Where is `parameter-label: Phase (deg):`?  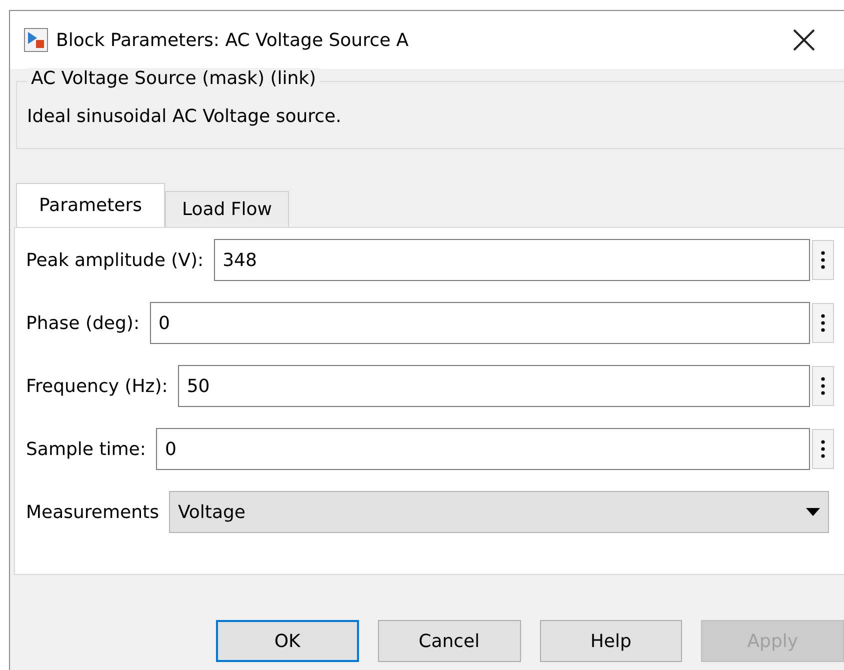
parameter-label: Phase (deg): is located at coordinates (83, 323).